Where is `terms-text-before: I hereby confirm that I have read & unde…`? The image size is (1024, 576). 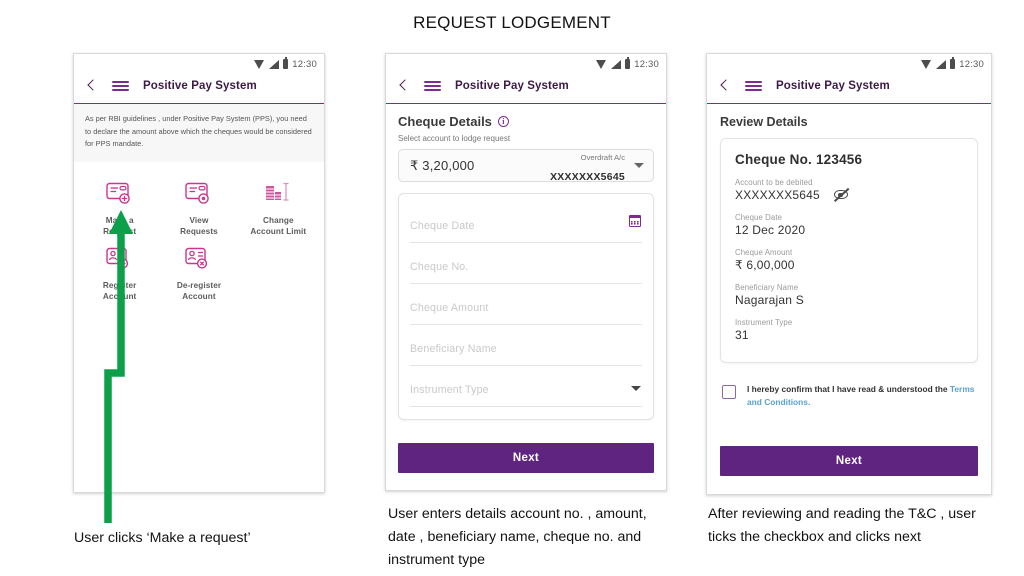 terms-text-before: I hereby confirm that I have read & unde… is located at coordinates (848, 389).